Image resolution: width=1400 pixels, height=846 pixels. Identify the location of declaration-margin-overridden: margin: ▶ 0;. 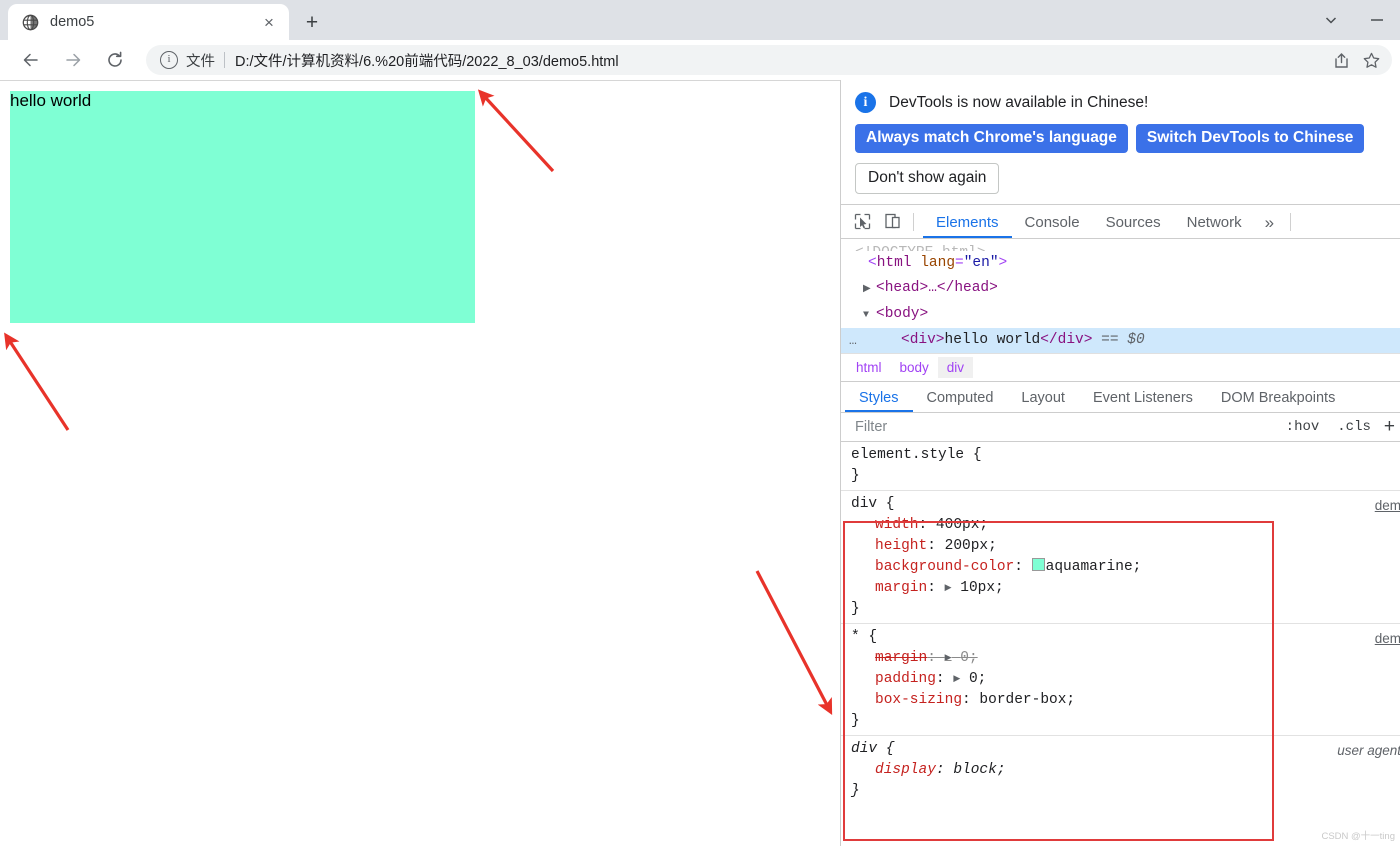
(1125, 658).